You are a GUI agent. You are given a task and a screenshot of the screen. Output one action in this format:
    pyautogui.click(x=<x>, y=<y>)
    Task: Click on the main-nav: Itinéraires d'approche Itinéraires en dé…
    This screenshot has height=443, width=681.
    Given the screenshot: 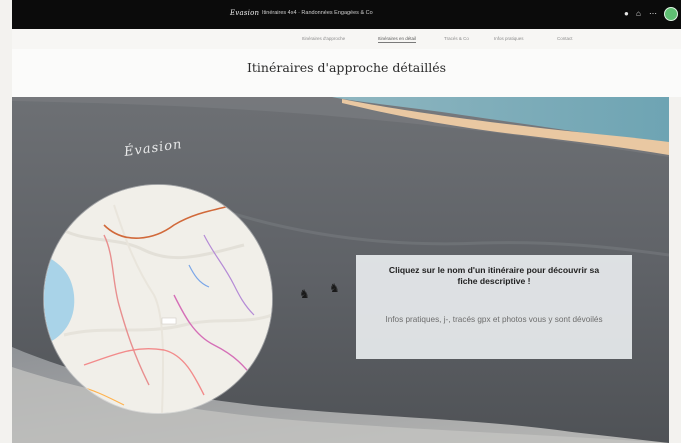 What is the action you would take?
    pyautogui.click(x=346, y=39)
    